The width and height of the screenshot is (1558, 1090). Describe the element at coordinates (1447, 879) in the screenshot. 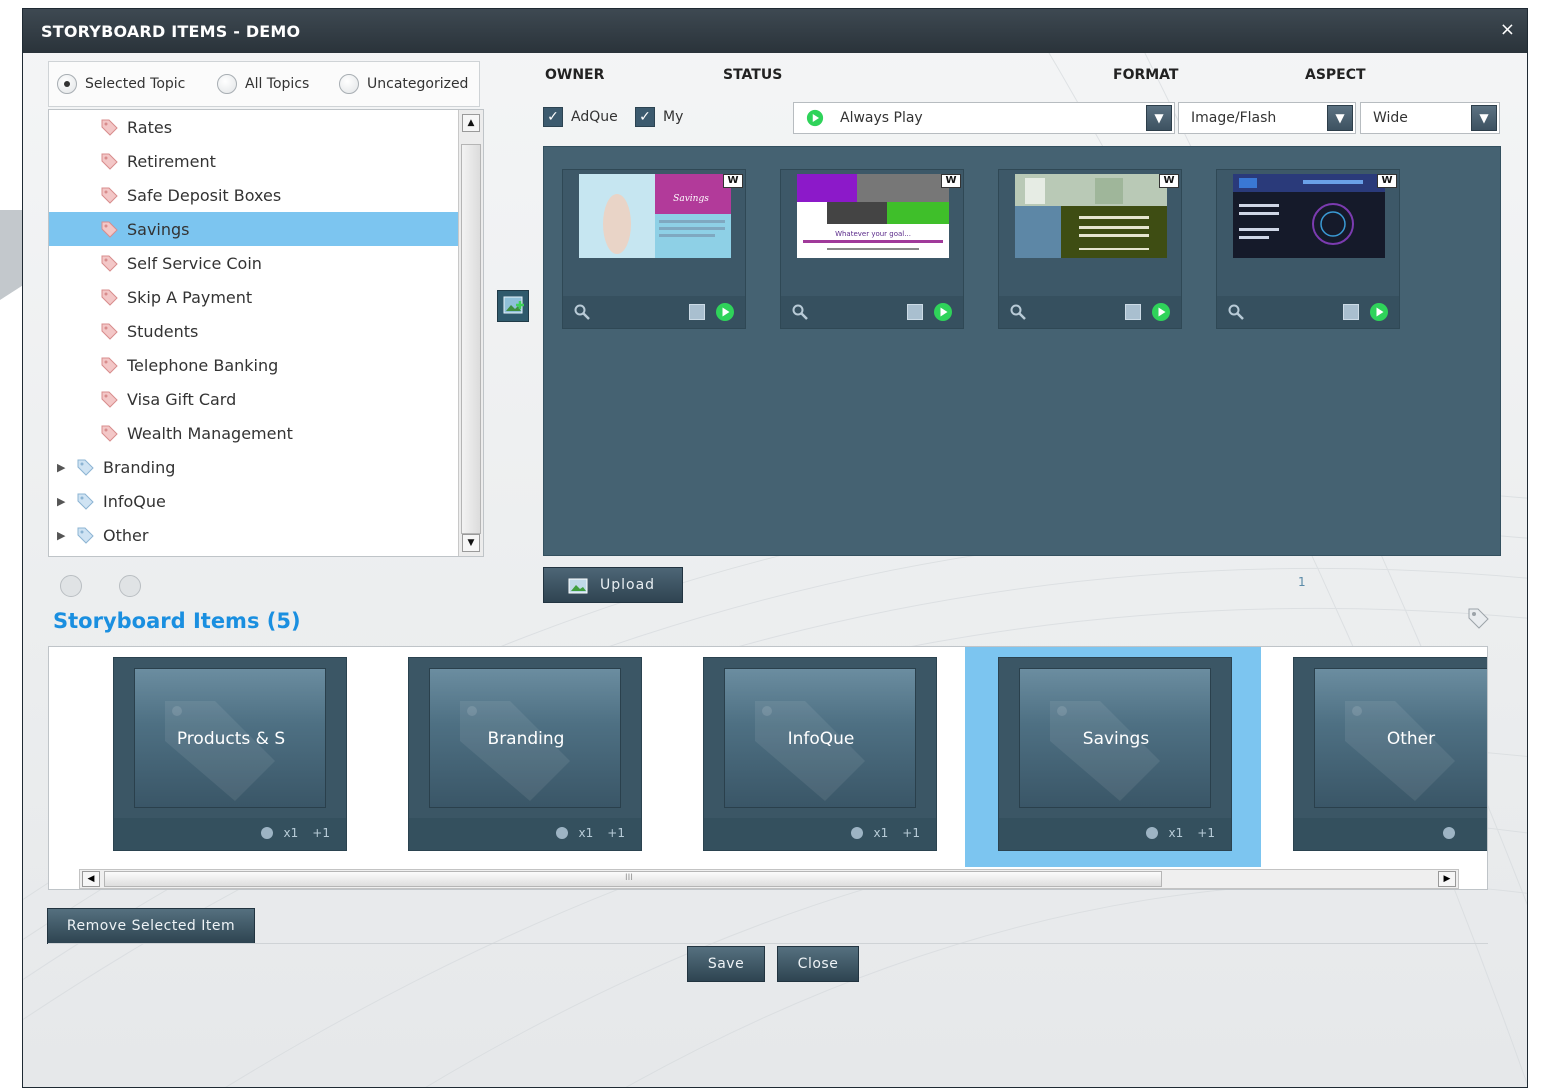

I see `scroll-right-icon: ▶` at that location.